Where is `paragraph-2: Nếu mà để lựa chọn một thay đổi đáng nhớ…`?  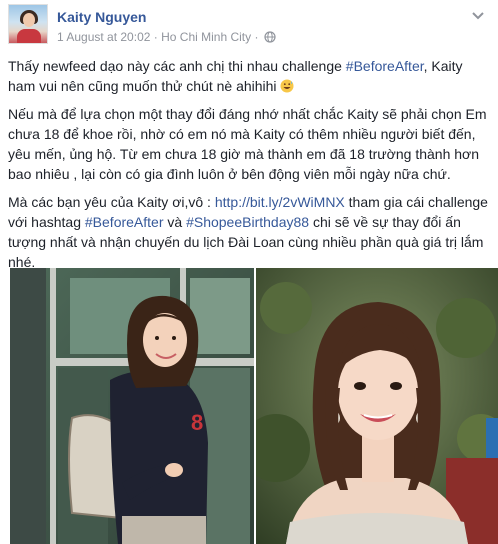 paragraph-2: Nếu mà để lựa chọn một thay đổi đáng nhớ… is located at coordinates (247, 144).